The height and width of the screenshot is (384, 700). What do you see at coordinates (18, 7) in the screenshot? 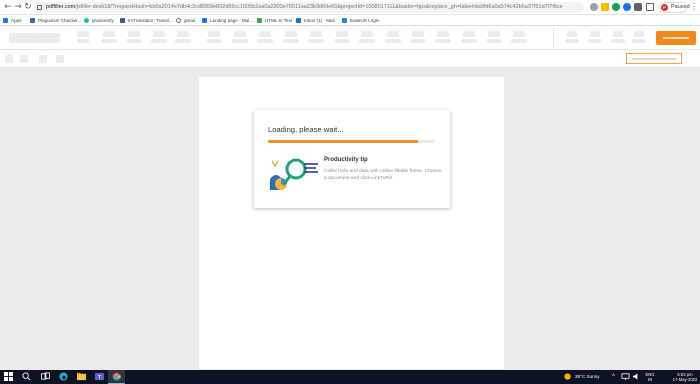
I see `forward-arrow-icon: →` at bounding box center [18, 7].